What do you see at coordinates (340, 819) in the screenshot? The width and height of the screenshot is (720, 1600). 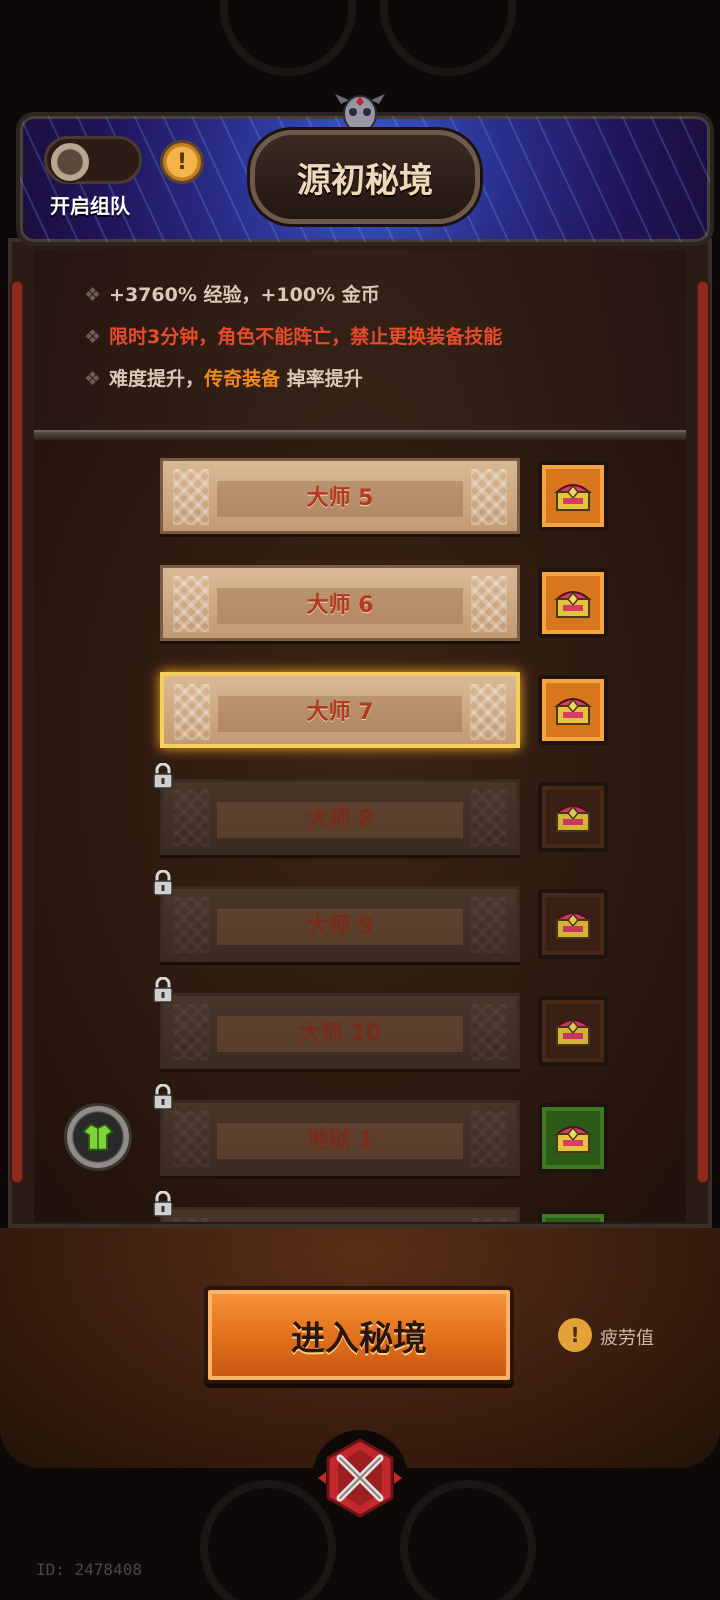 I see `tier-label: 大师 8` at bounding box center [340, 819].